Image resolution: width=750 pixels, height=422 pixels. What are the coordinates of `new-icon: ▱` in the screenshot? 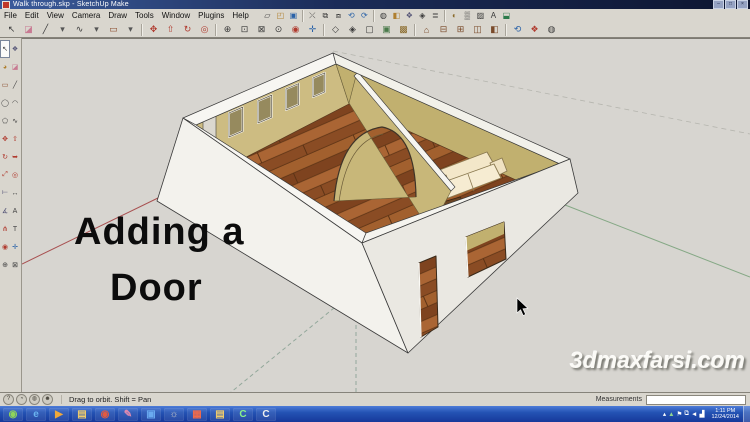 It's located at (267, 15).